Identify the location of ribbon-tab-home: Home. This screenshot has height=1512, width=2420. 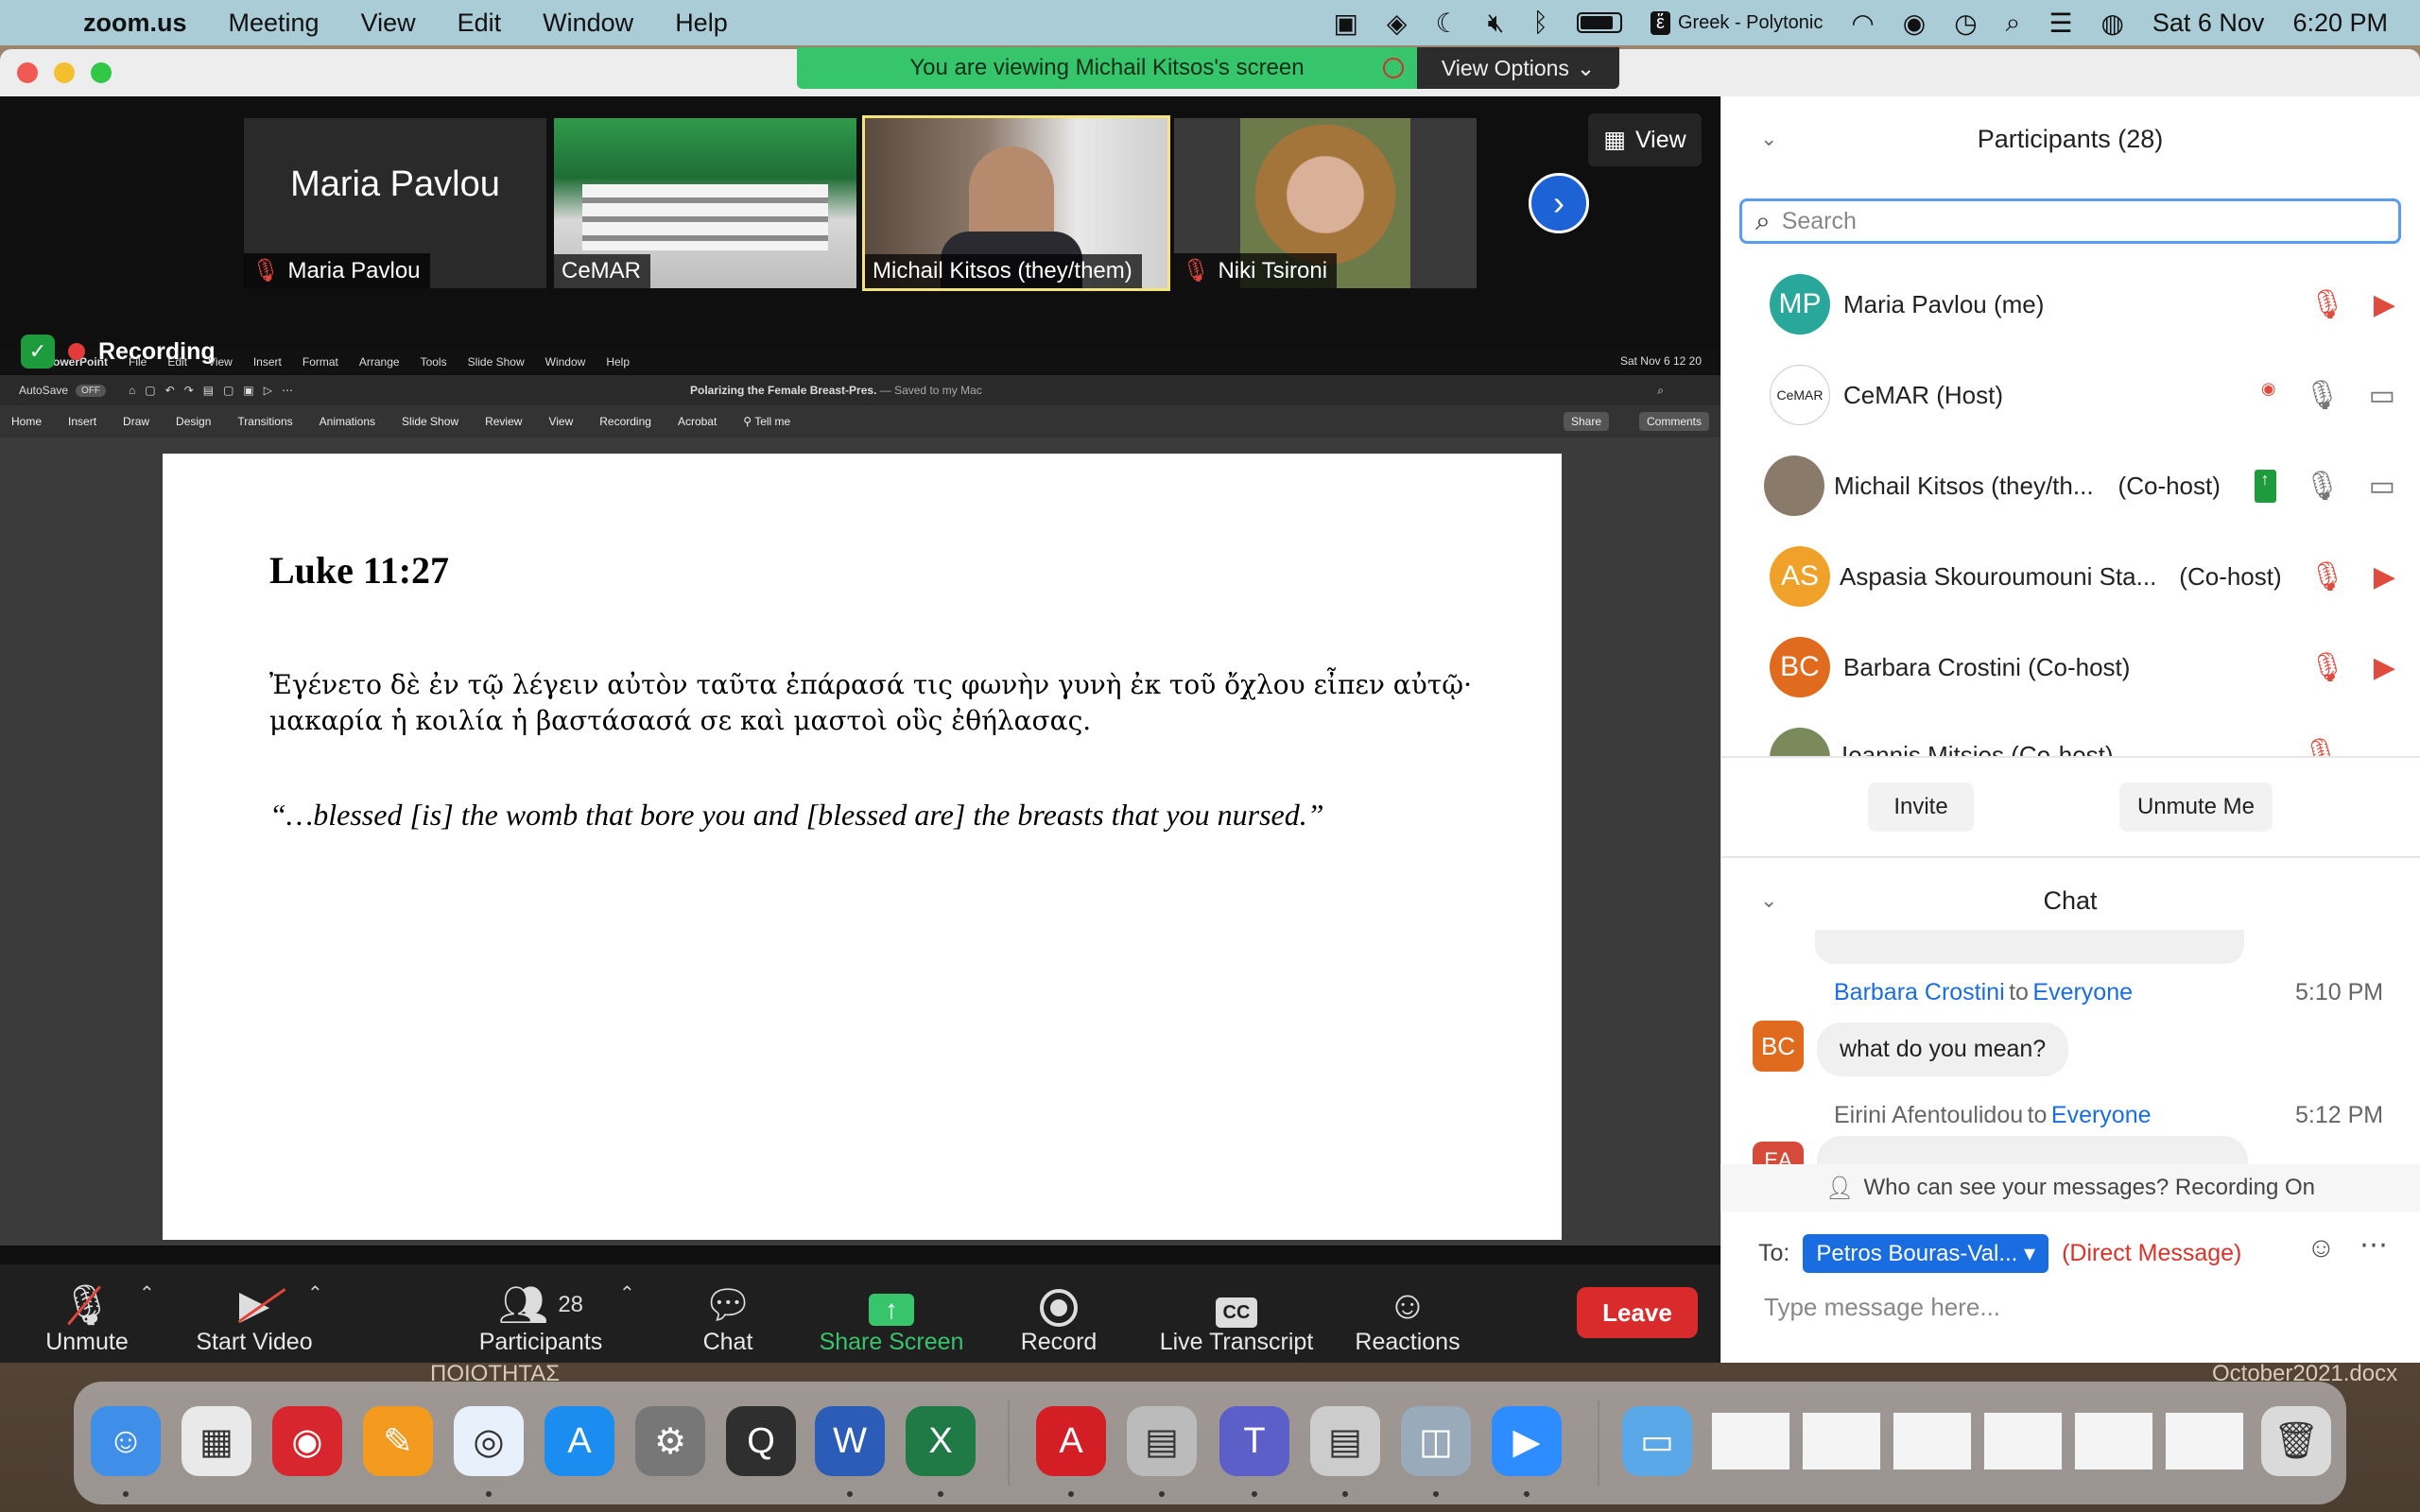
(26, 421).